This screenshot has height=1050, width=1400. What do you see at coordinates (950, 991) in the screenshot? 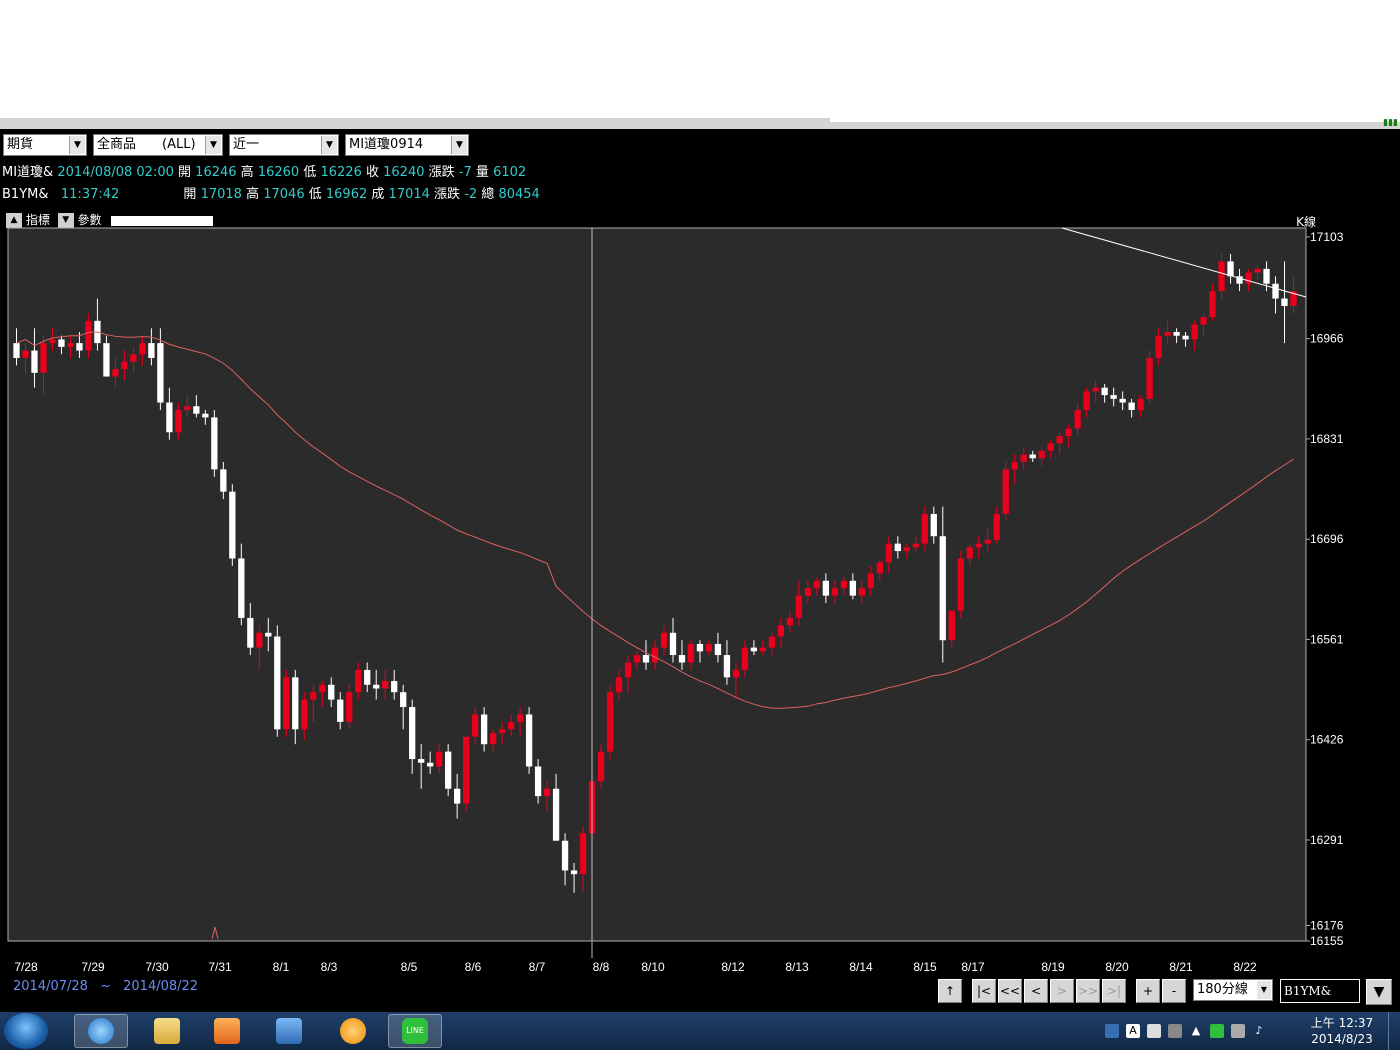
I see `scroll-top-button: ↑` at bounding box center [950, 991].